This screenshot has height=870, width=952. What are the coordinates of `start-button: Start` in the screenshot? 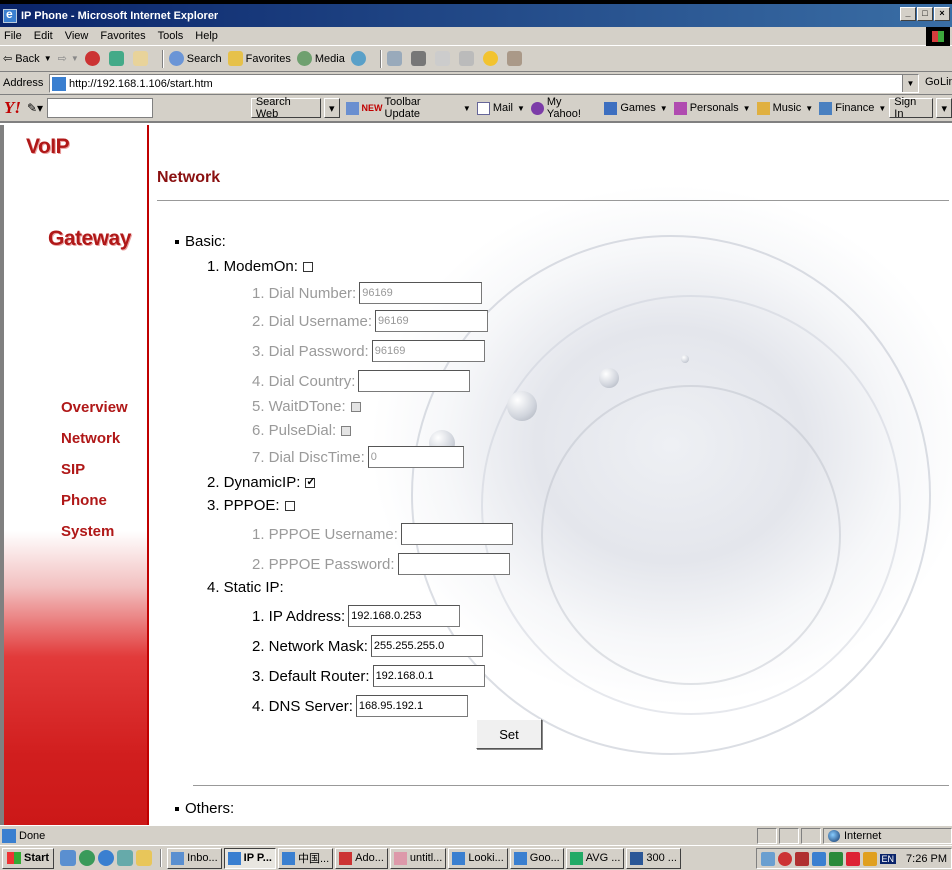 It's located at (28, 858).